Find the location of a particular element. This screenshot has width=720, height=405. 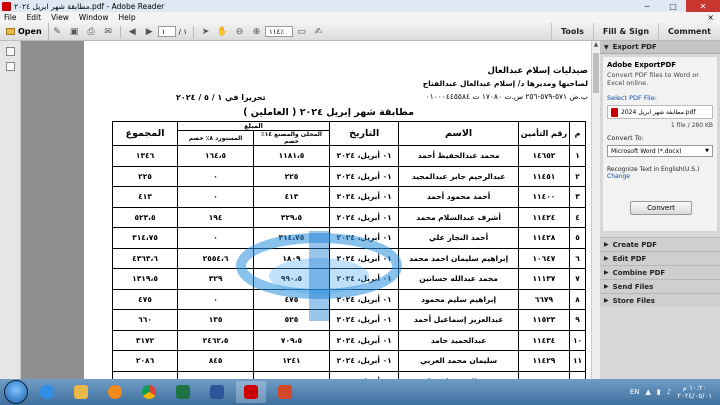

zoom-level-input: ١١٤٪ is located at coordinates (279, 31).